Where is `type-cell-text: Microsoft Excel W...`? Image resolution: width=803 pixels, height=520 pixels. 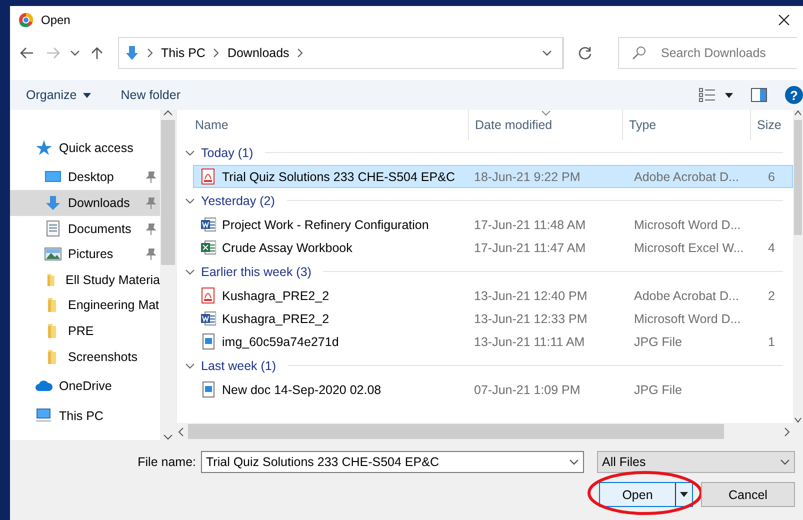 type-cell-text: Microsoft Excel W... is located at coordinates (689, 247).